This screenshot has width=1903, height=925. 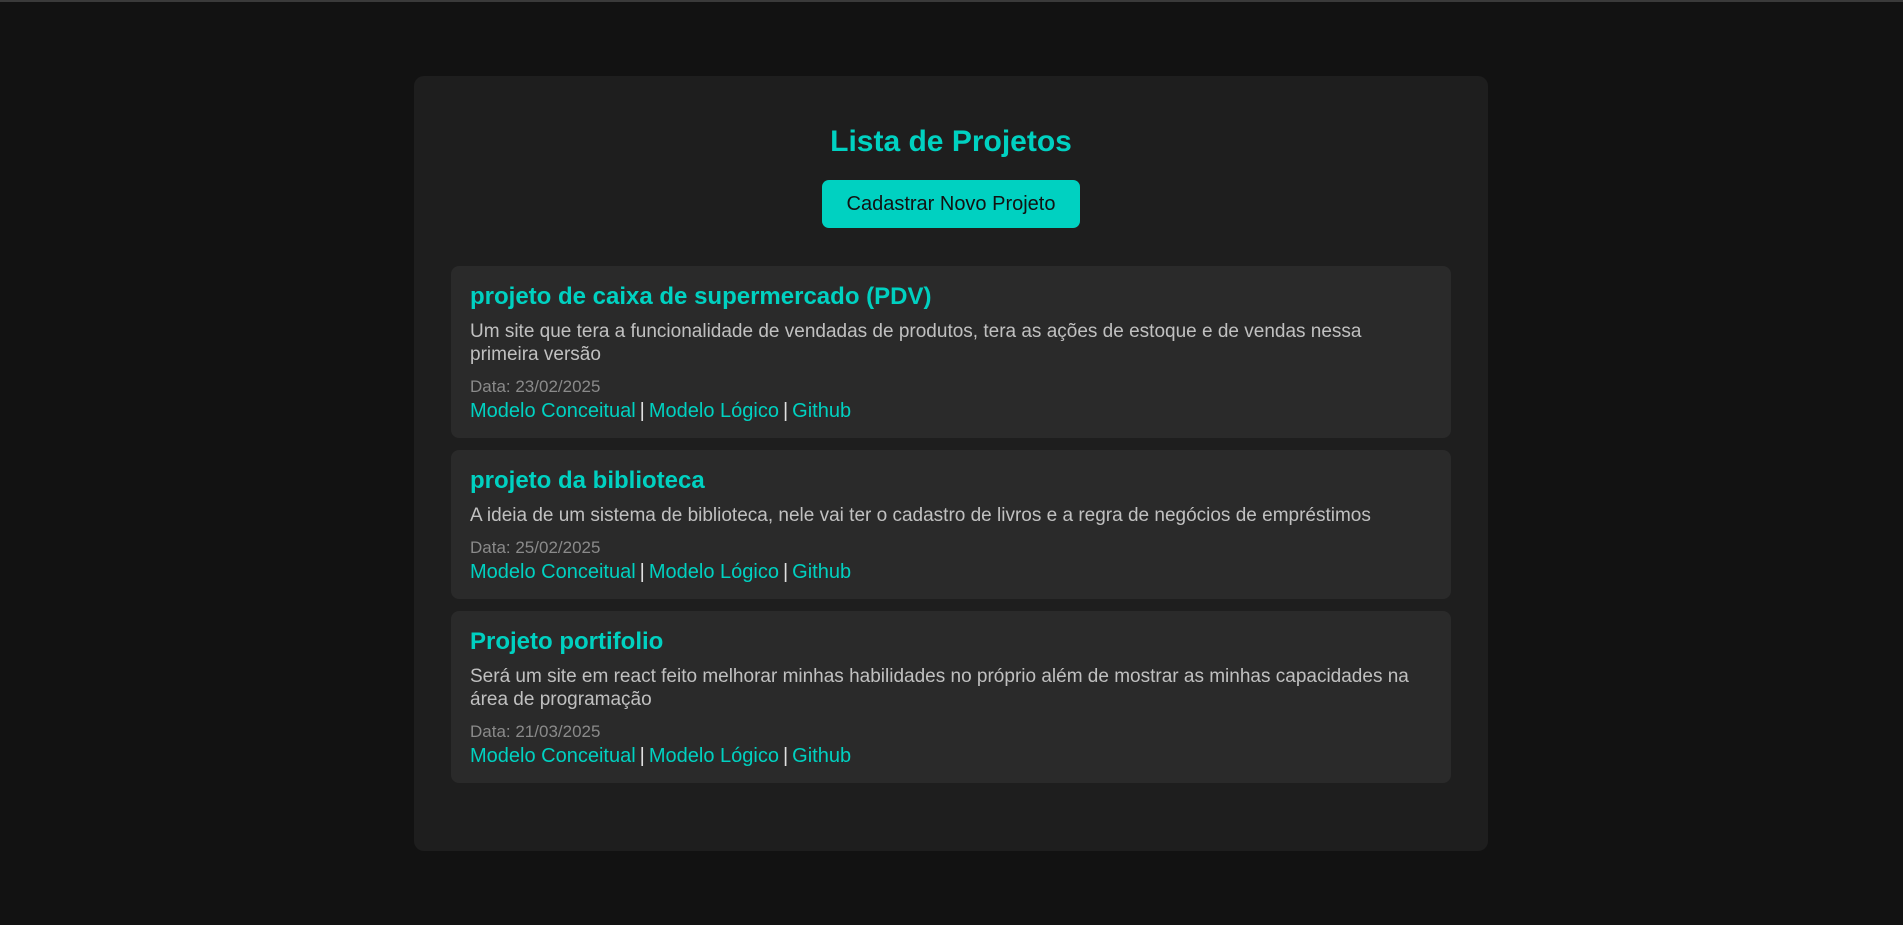 I want to click on project-title: projeto de caixa de supermercado (PDV), so click(x=701, y=296).